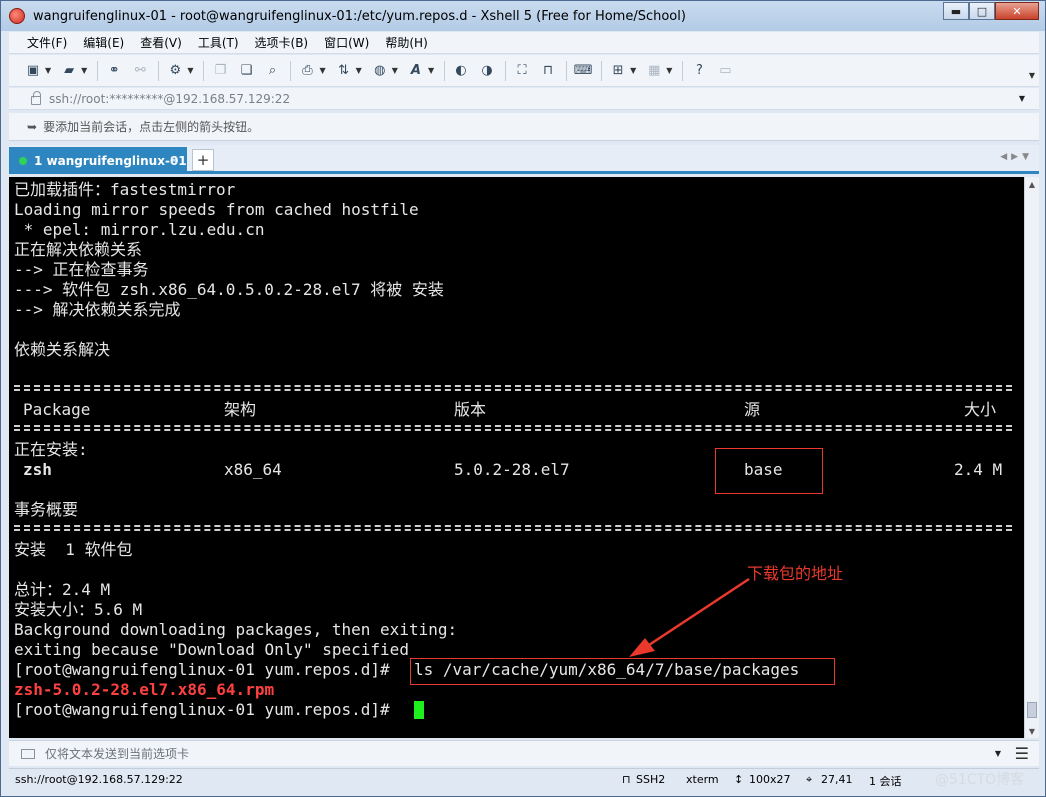 The height and width of the screenshot is (797, 1046). I want to click on hint-text: 要添加当前会话，点击左侧的箭头按钮。, so click(151, 127).